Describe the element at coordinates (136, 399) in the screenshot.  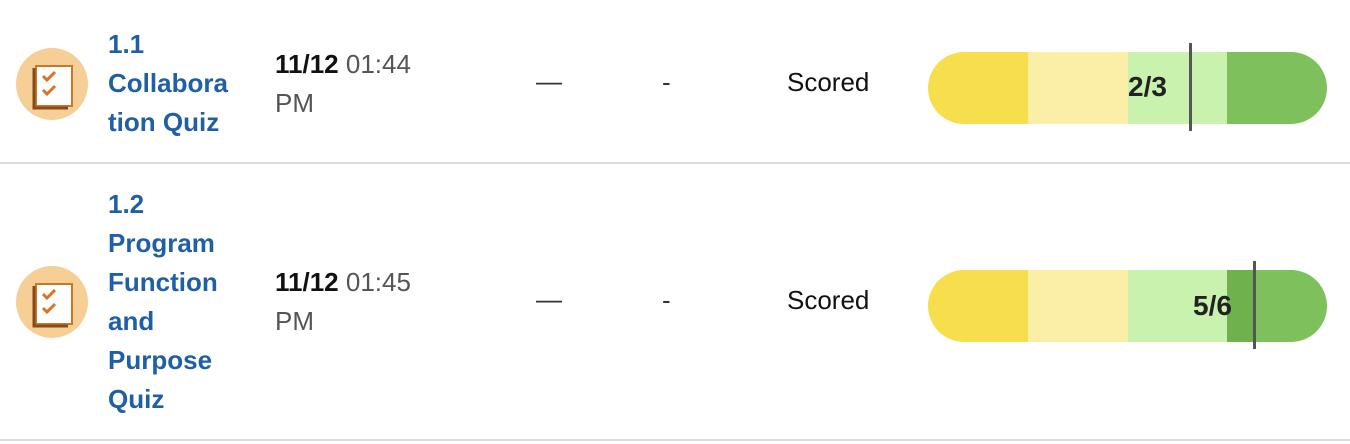
I see `title-line: Quiz` at that location.